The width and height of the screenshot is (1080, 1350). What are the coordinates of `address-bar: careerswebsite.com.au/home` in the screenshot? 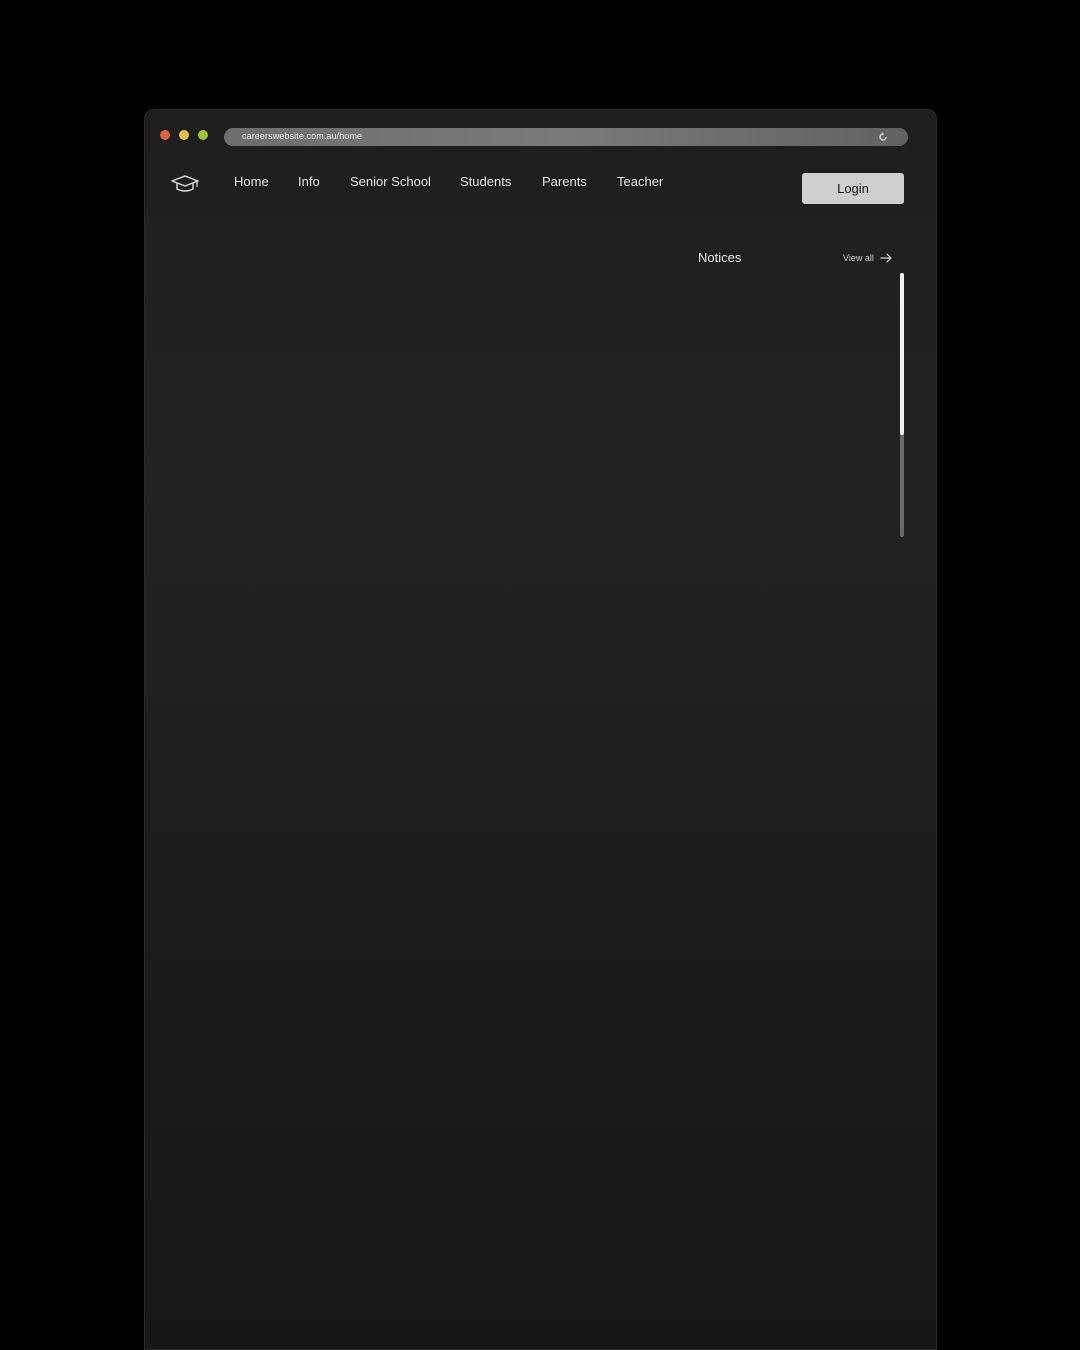 It's located at (566, 137).